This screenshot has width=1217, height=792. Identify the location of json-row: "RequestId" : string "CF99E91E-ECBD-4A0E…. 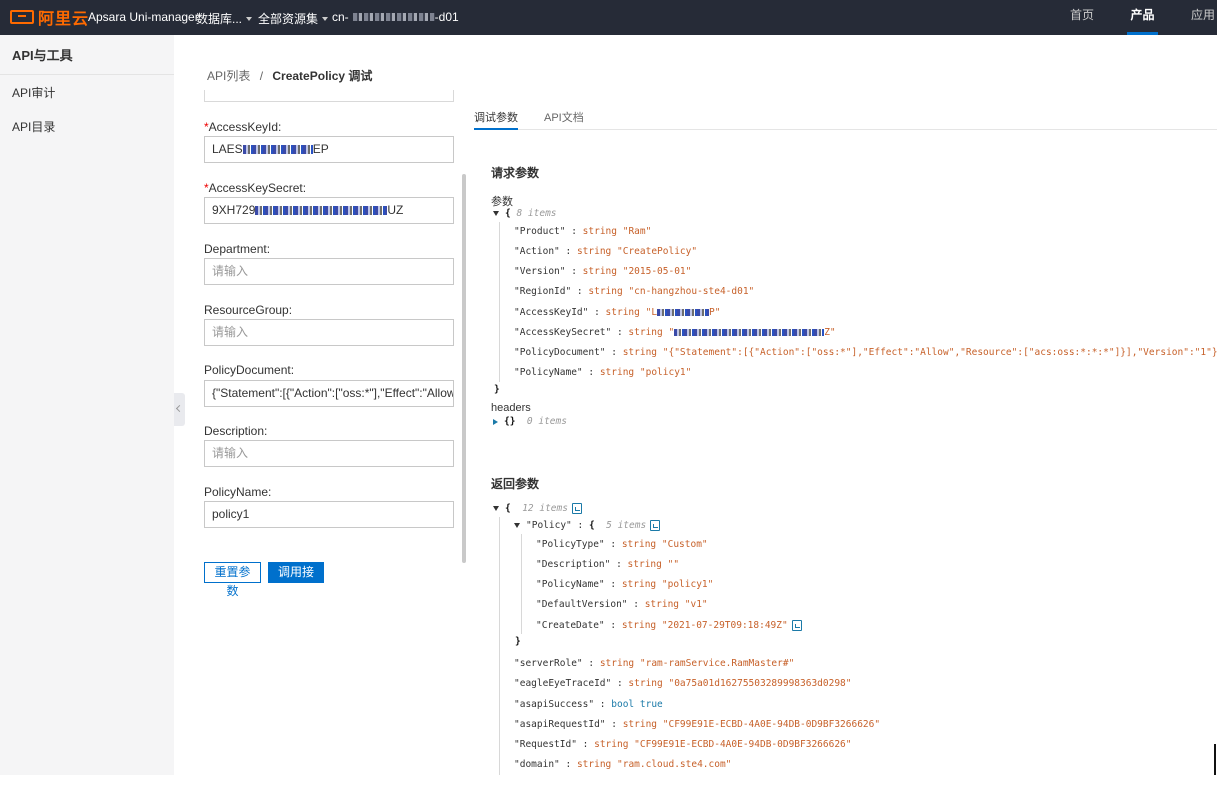
(683, 744).